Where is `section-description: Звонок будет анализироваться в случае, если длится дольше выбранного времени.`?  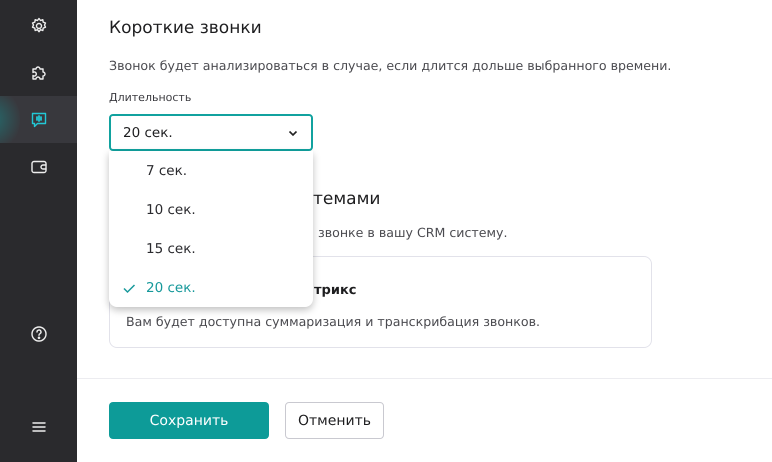 section-description: Звонок будет анализироваться в случае, если длится дольше выбранного времени. is located at coordinates (390, 65).